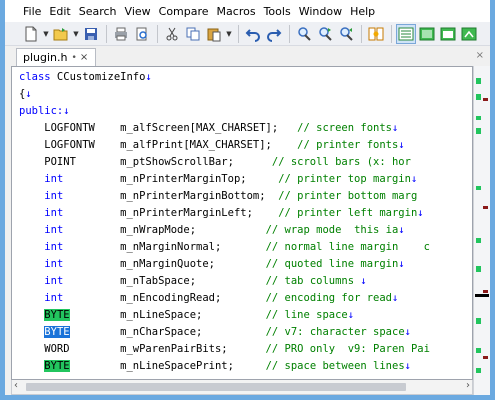 The width and height of the screenshot is (495, 400). Describe the element at coordinates (304, 34) in the screenshot. I see `find-icon` at that location.